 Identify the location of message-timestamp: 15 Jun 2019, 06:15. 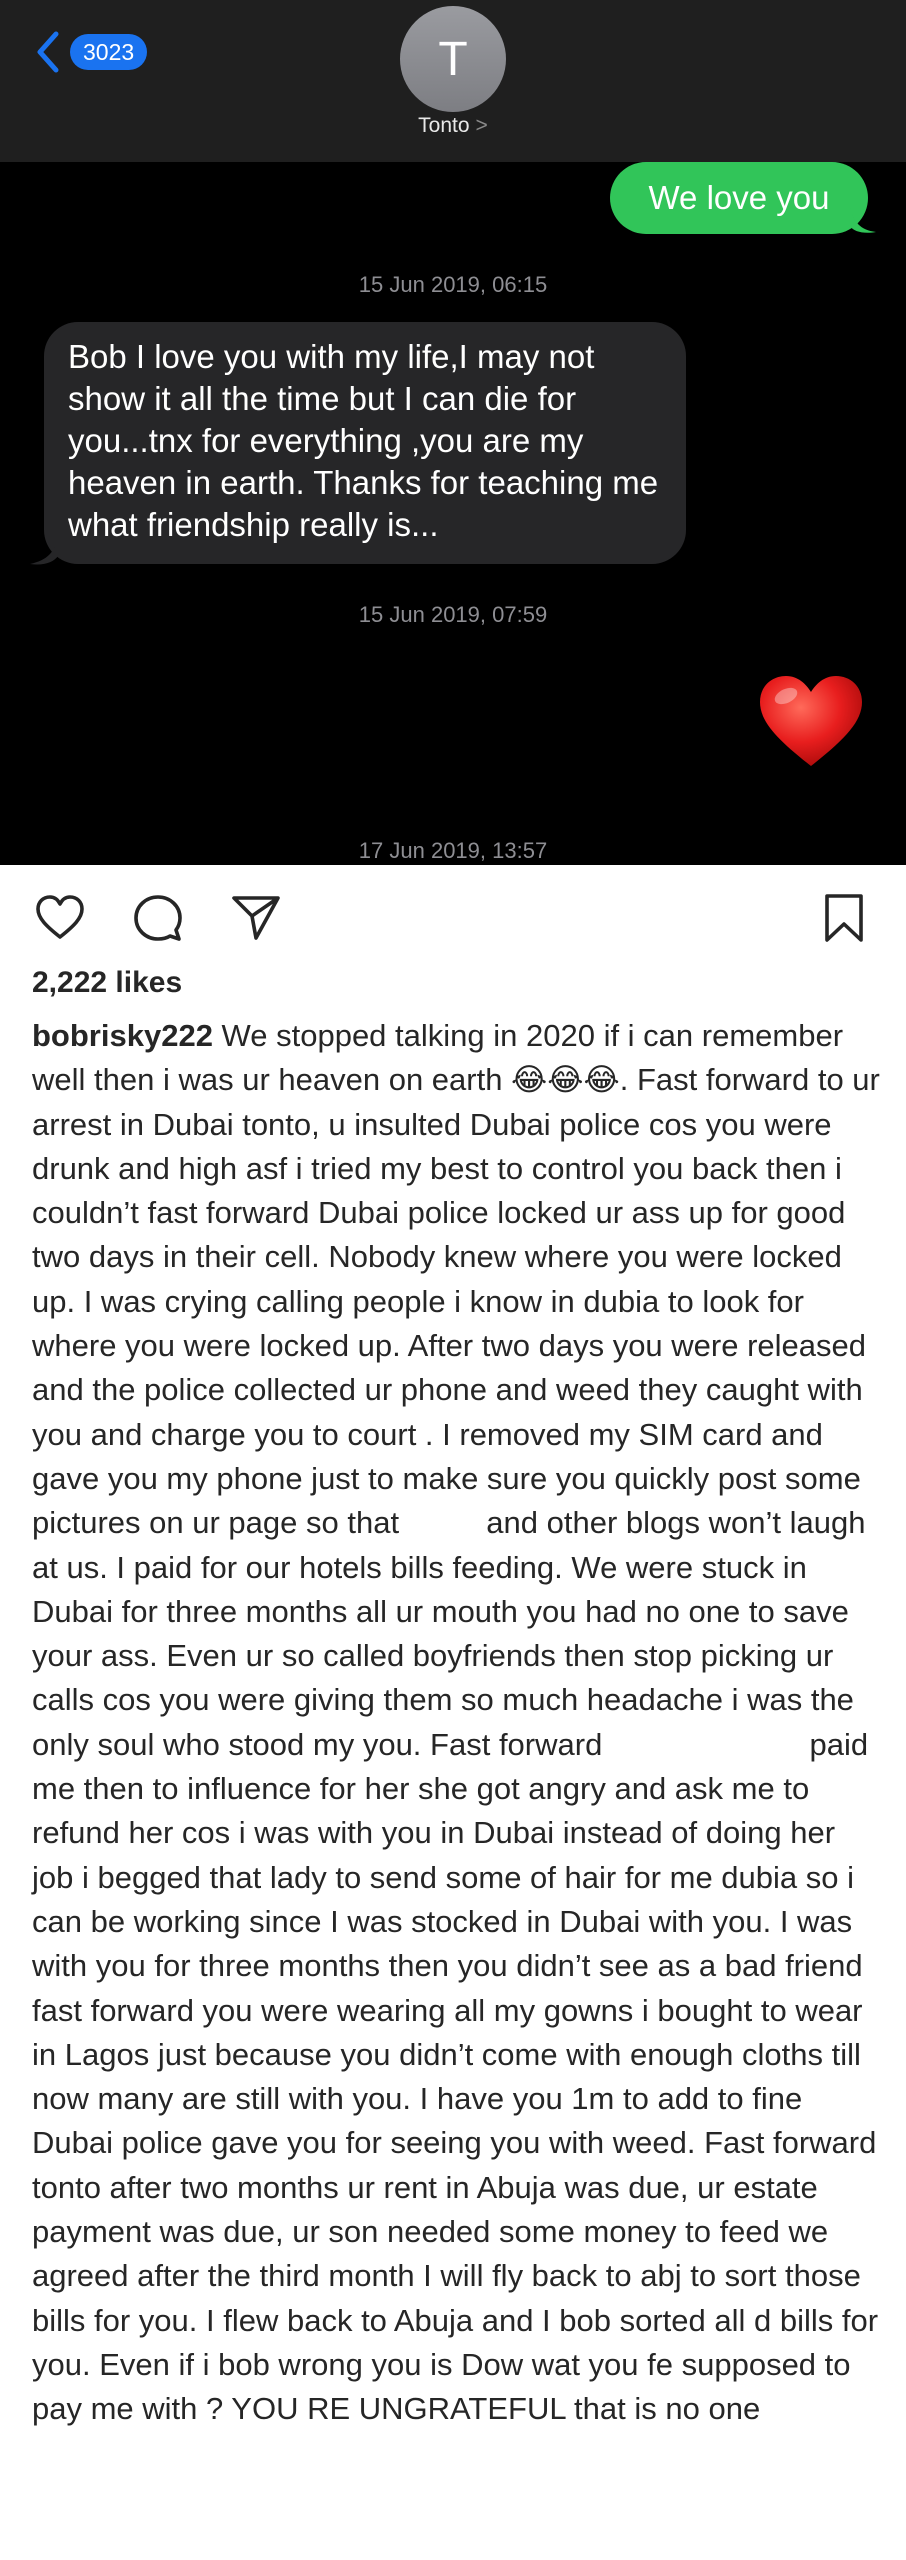
(453, 284).